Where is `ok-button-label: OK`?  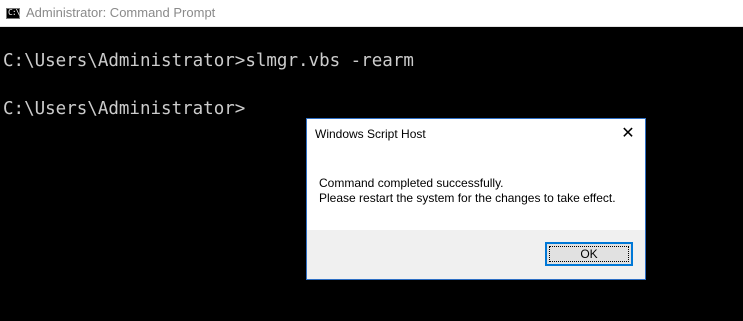
ok-button-label: OK is located at coordinates (589, 254).